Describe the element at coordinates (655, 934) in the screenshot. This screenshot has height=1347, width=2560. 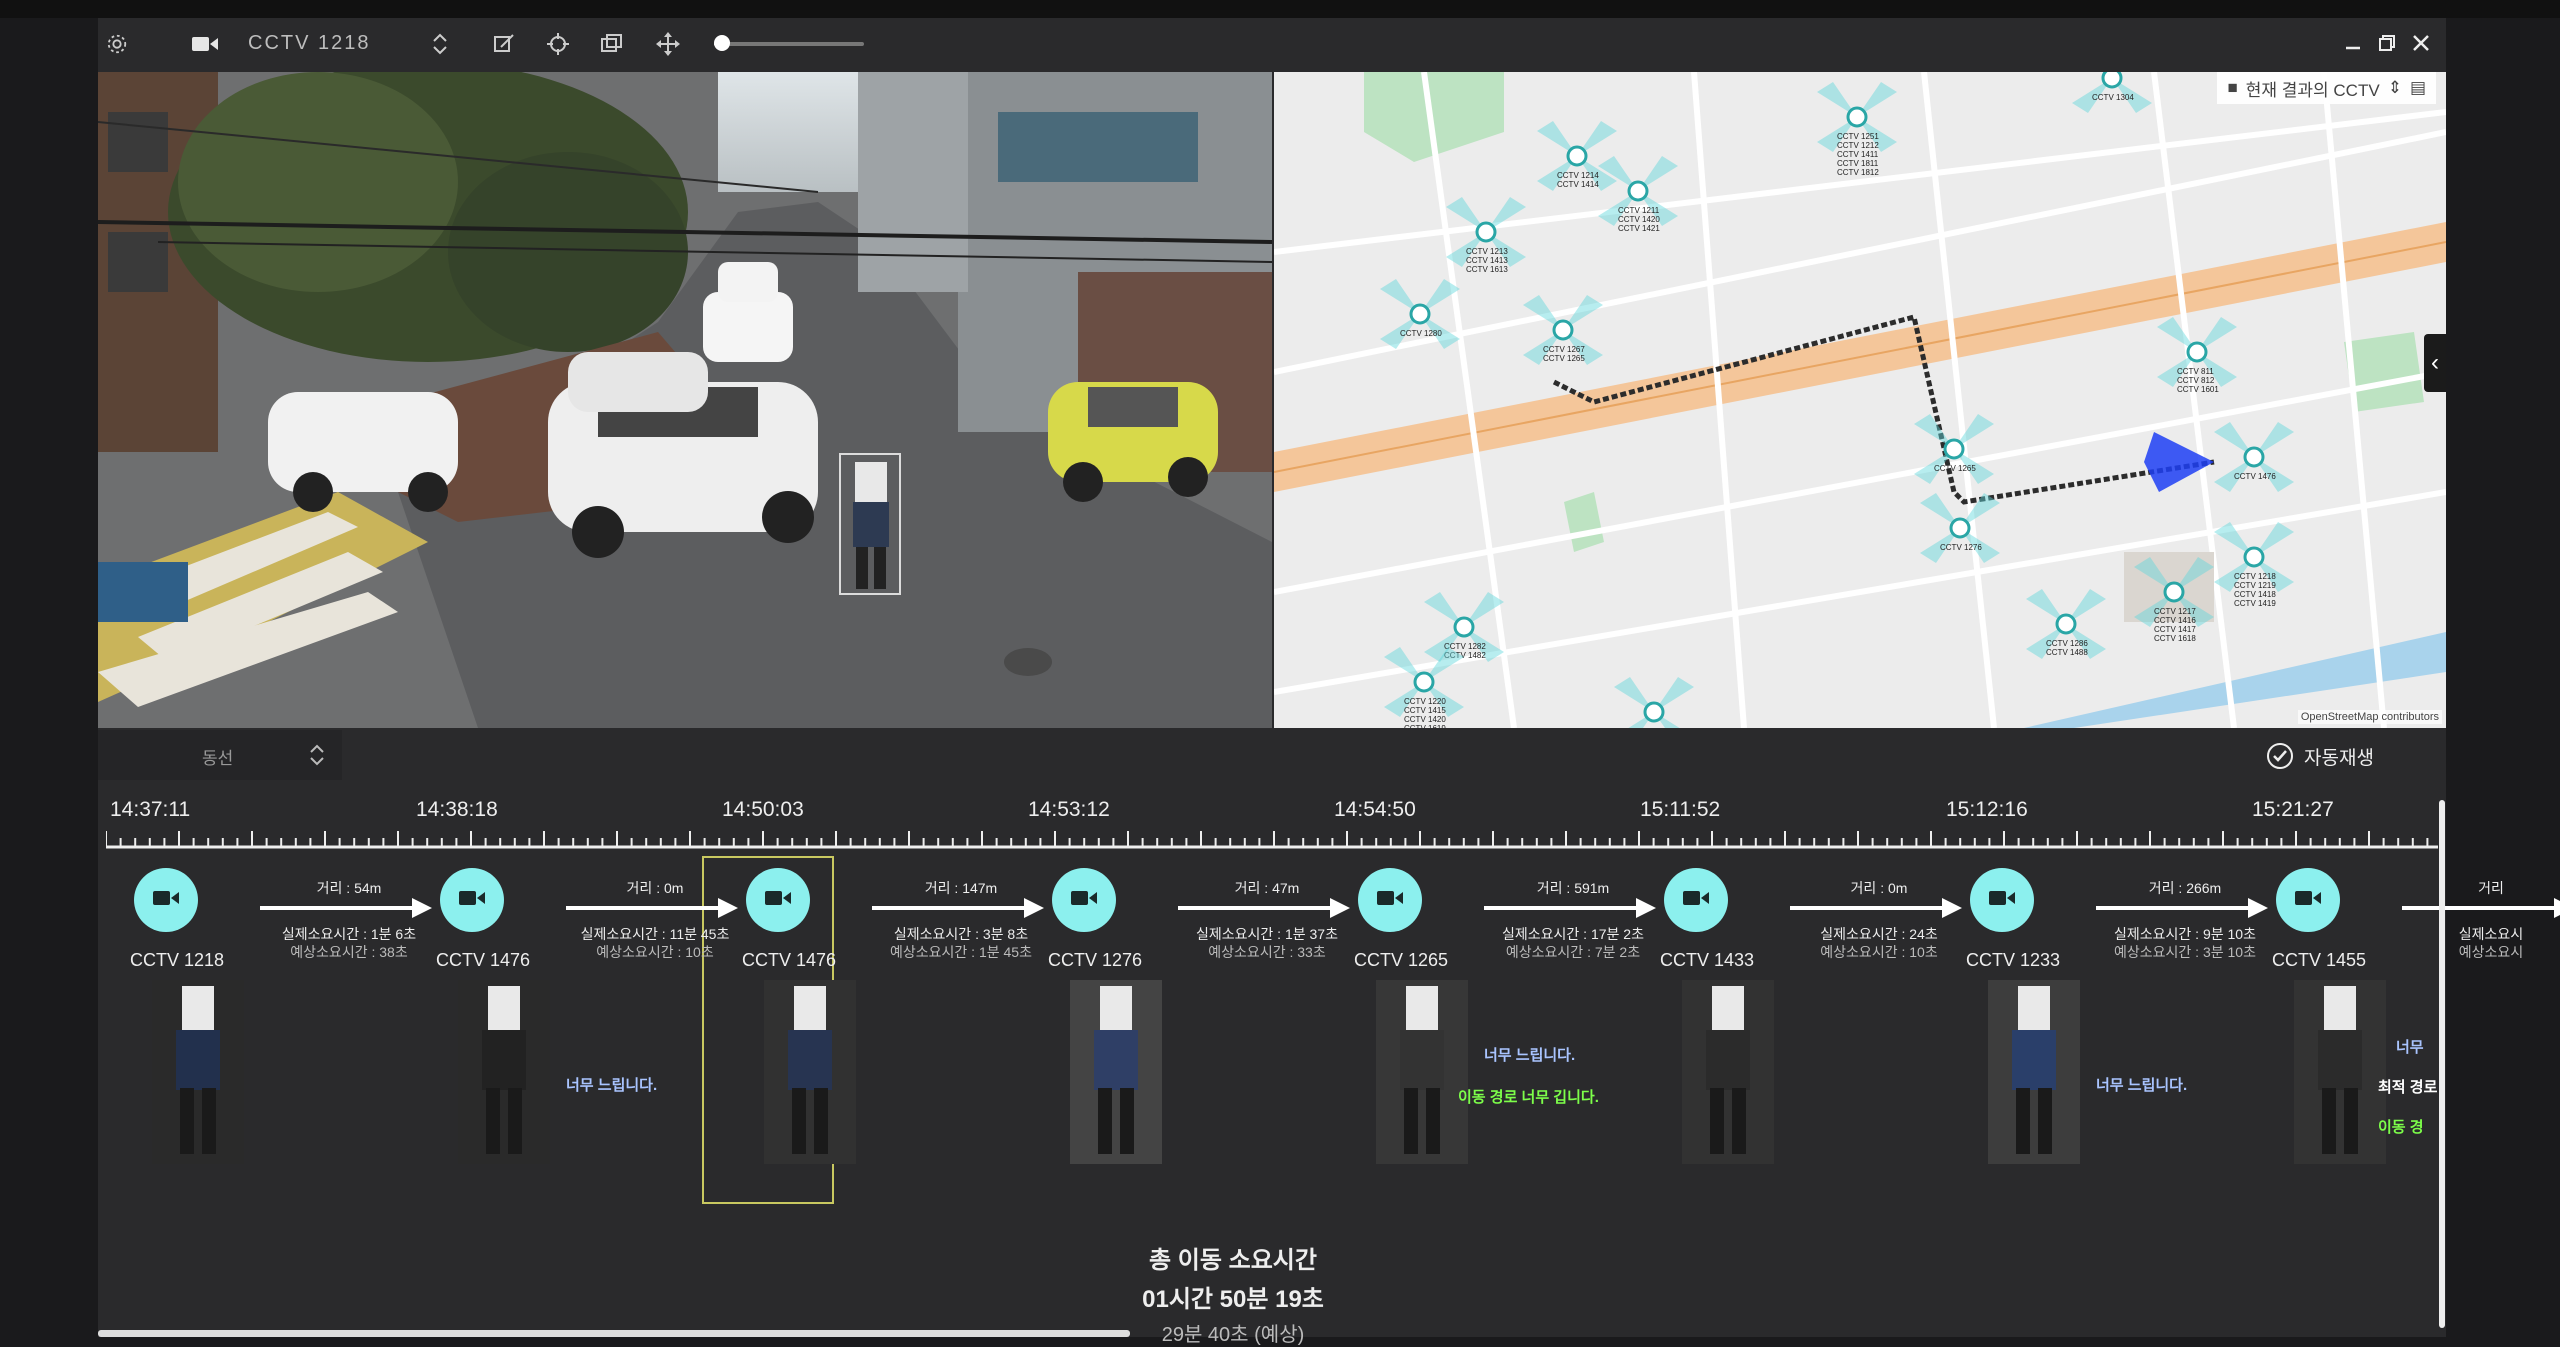
I see `segment-actual-time: 실제소요시간 : 11분 45초` at that location.